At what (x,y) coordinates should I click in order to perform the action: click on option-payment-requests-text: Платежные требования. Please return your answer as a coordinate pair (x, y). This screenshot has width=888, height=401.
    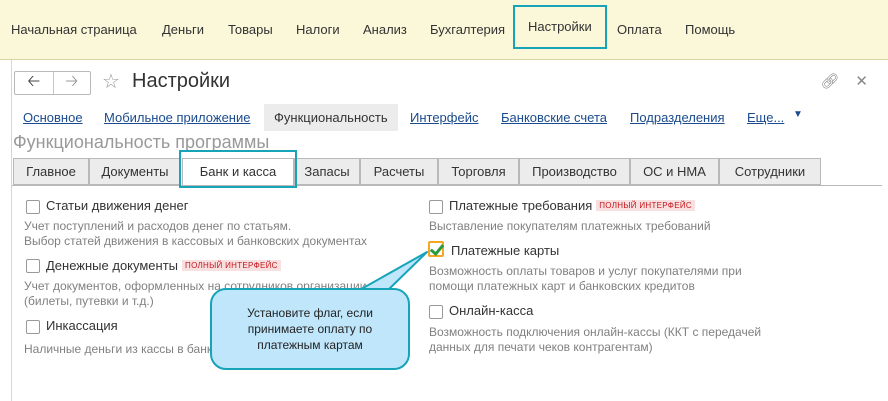
    Looking at the image, I should click on (521, 205).